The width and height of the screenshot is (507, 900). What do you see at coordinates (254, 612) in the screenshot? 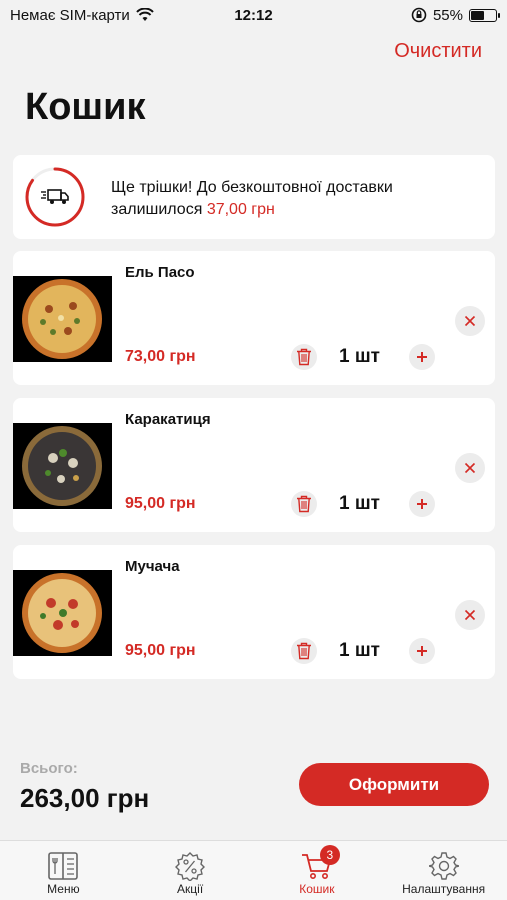
I see `cart-item: Мучача 95,00 грн 1 шт` at bounding box center [254, 612].